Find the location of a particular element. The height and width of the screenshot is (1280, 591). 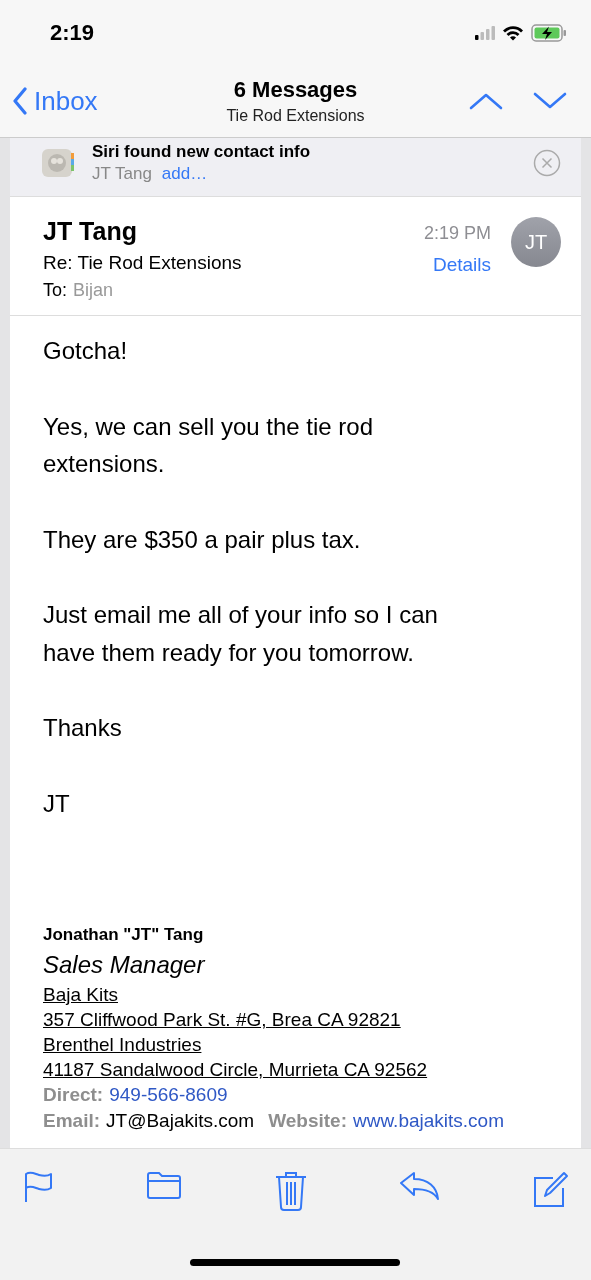

battery-charging-icon is located at coordinates (549, 32).